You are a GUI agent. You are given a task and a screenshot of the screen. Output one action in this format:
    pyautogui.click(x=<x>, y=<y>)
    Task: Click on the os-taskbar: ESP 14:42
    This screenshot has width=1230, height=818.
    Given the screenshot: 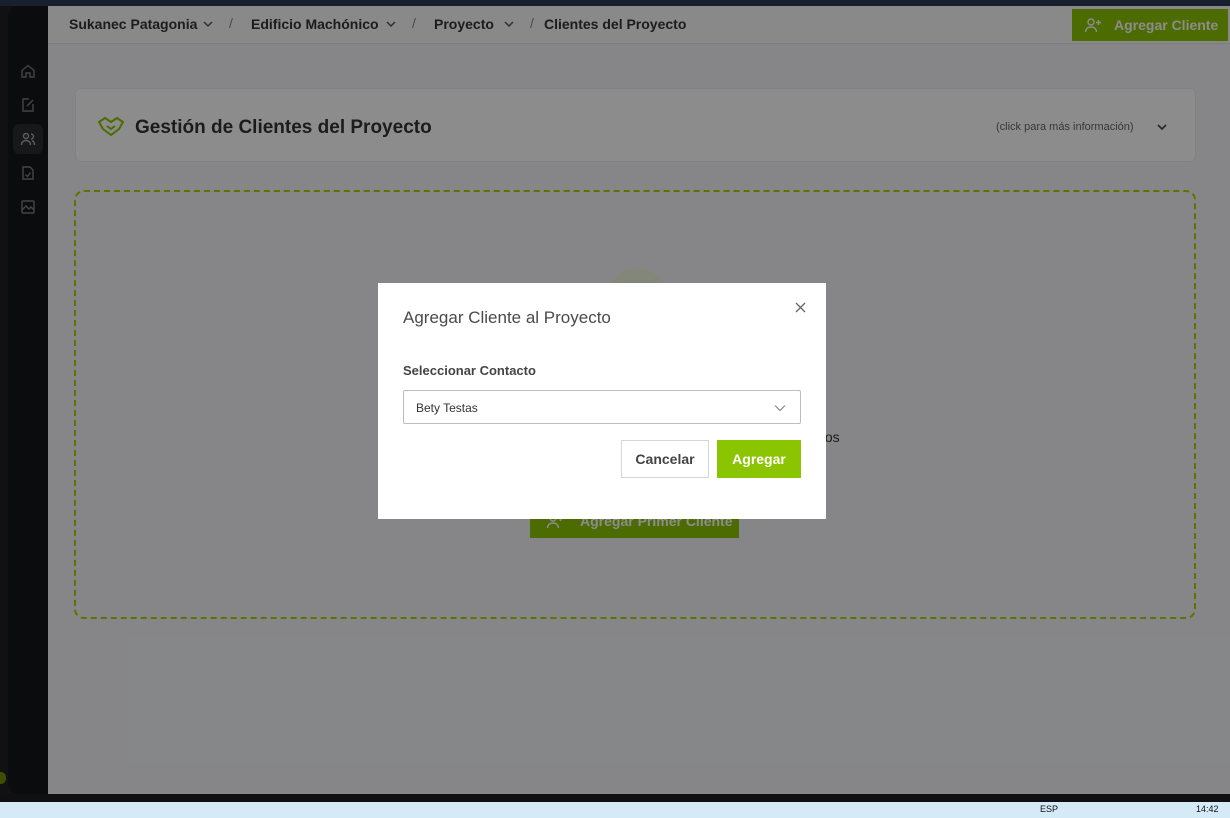 What is the action you would take?
    pyautogui.click(x=615, y=806)
    